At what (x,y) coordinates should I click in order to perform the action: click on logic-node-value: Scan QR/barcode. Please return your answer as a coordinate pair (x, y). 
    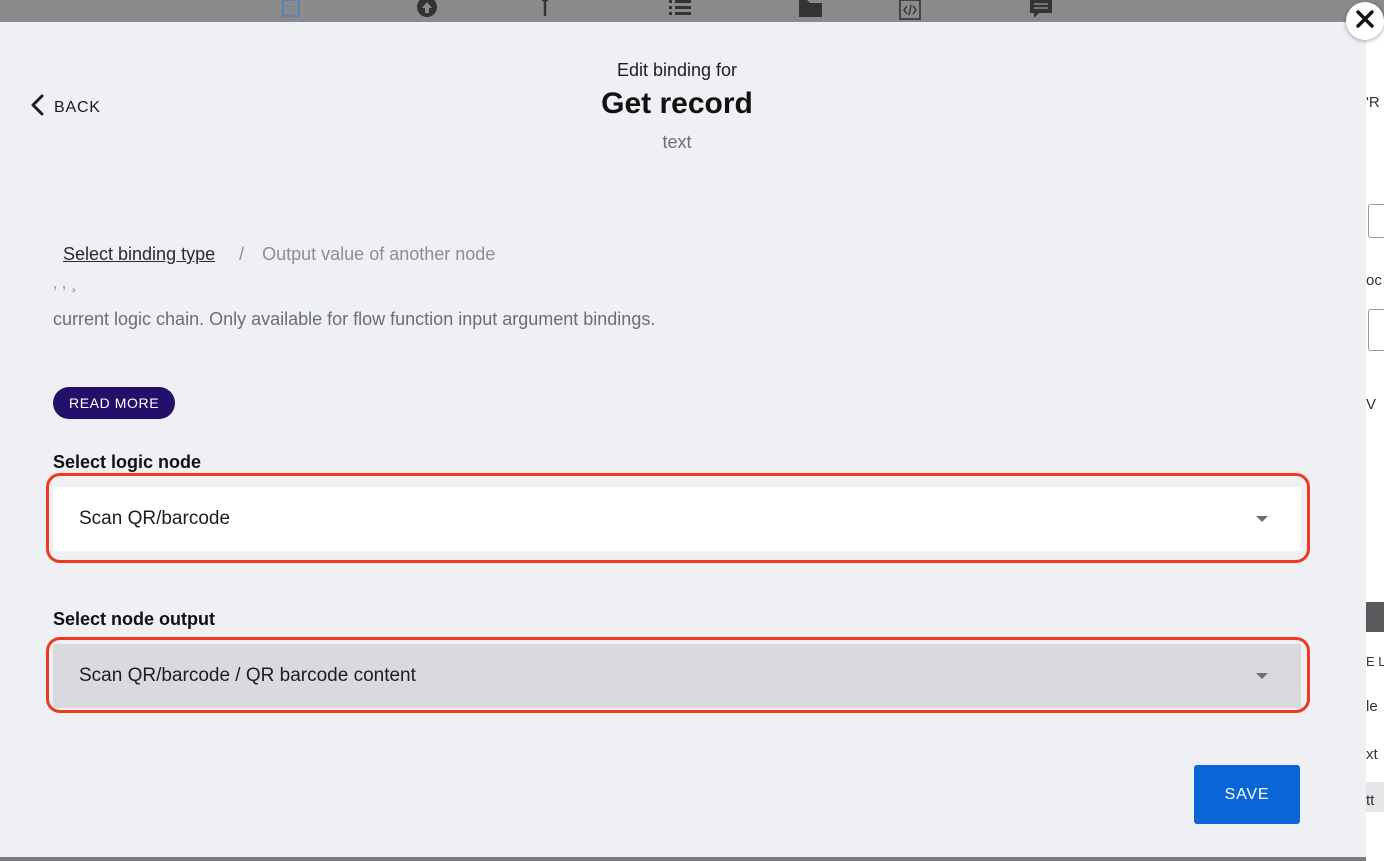
    Looking at the image, I should click on (155, 518).